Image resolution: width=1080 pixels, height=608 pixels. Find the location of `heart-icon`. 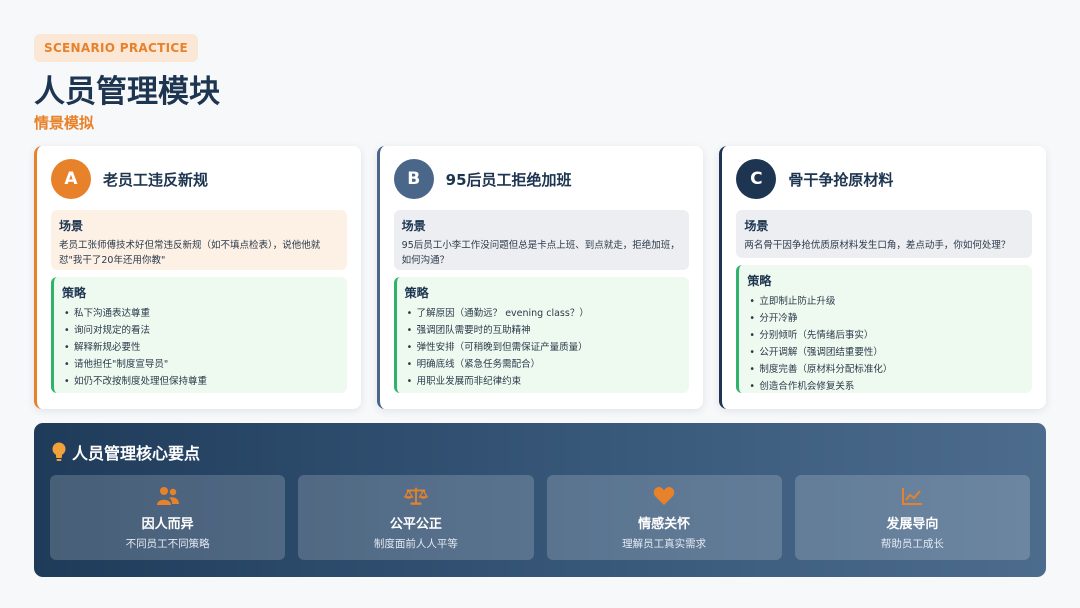

heart-icon is located at coordinates (664, 496).